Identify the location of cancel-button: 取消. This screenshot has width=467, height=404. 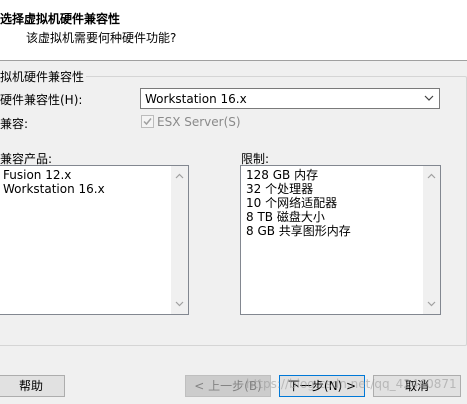
(417, 386).